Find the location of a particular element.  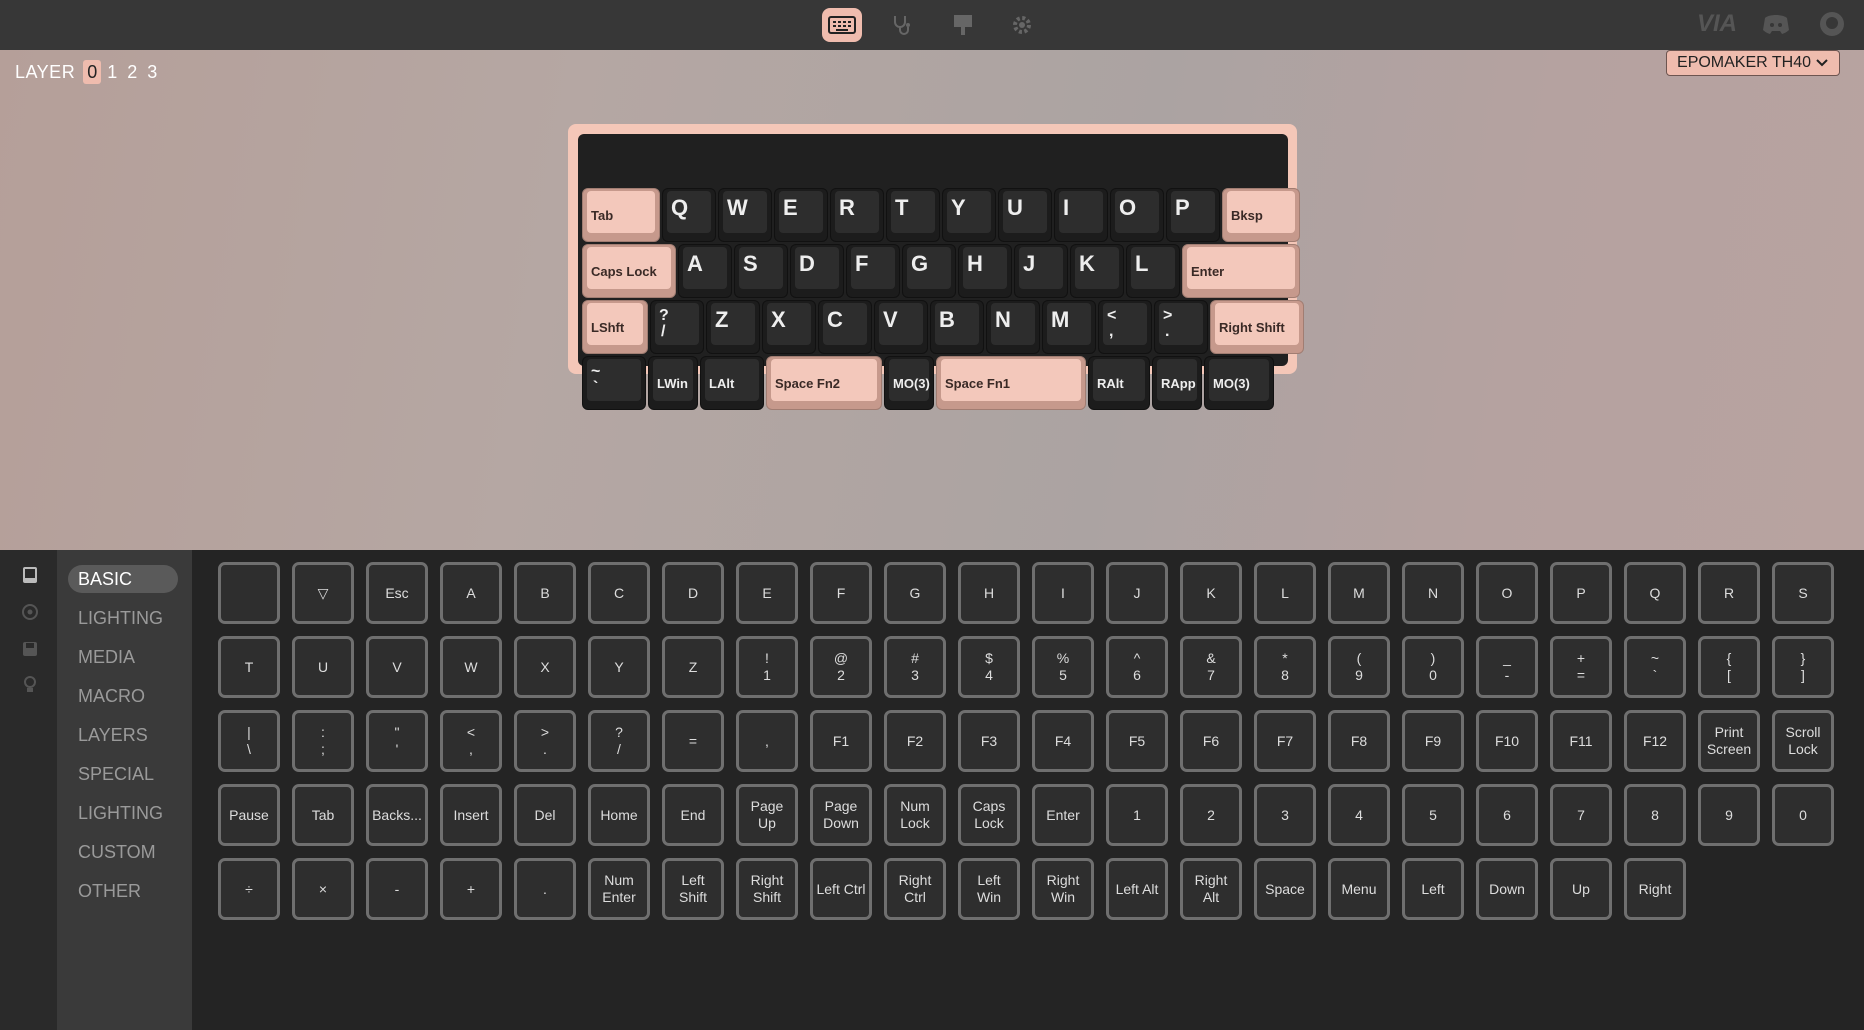

keyboard-key: V is located at coordinates (901, 327).